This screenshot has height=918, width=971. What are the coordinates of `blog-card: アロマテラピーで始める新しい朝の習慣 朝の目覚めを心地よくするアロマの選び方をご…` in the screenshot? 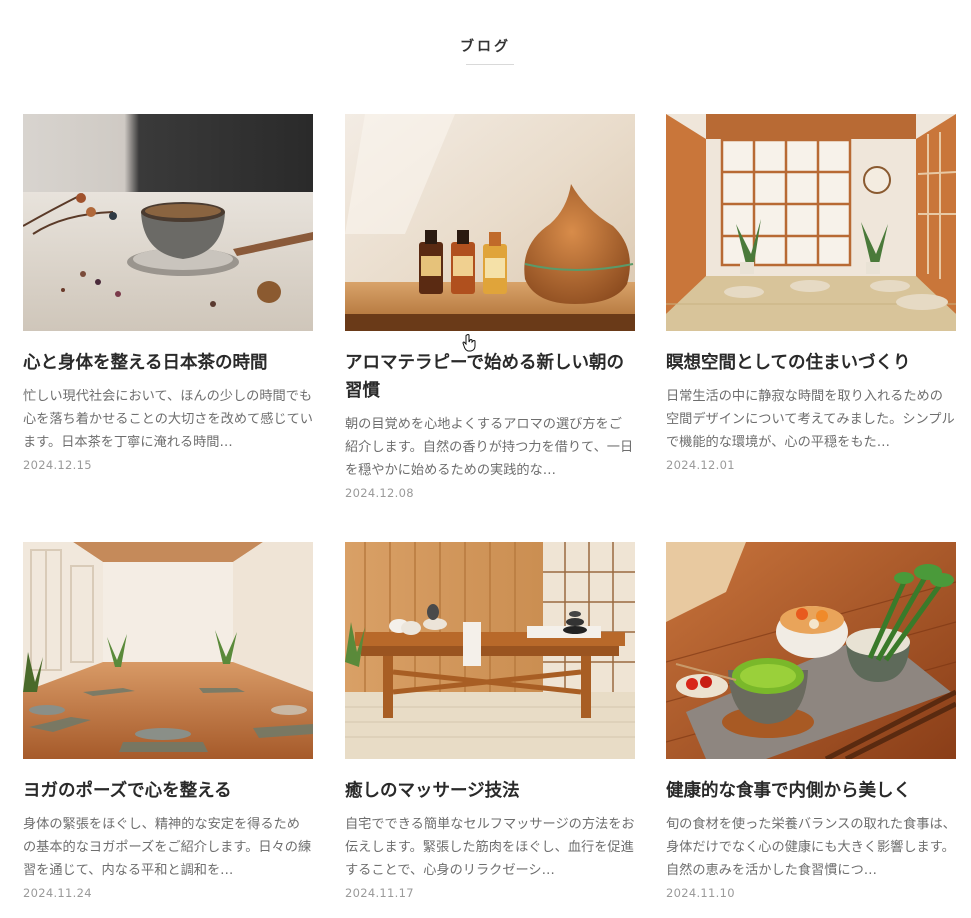 It's located at (490, 307).